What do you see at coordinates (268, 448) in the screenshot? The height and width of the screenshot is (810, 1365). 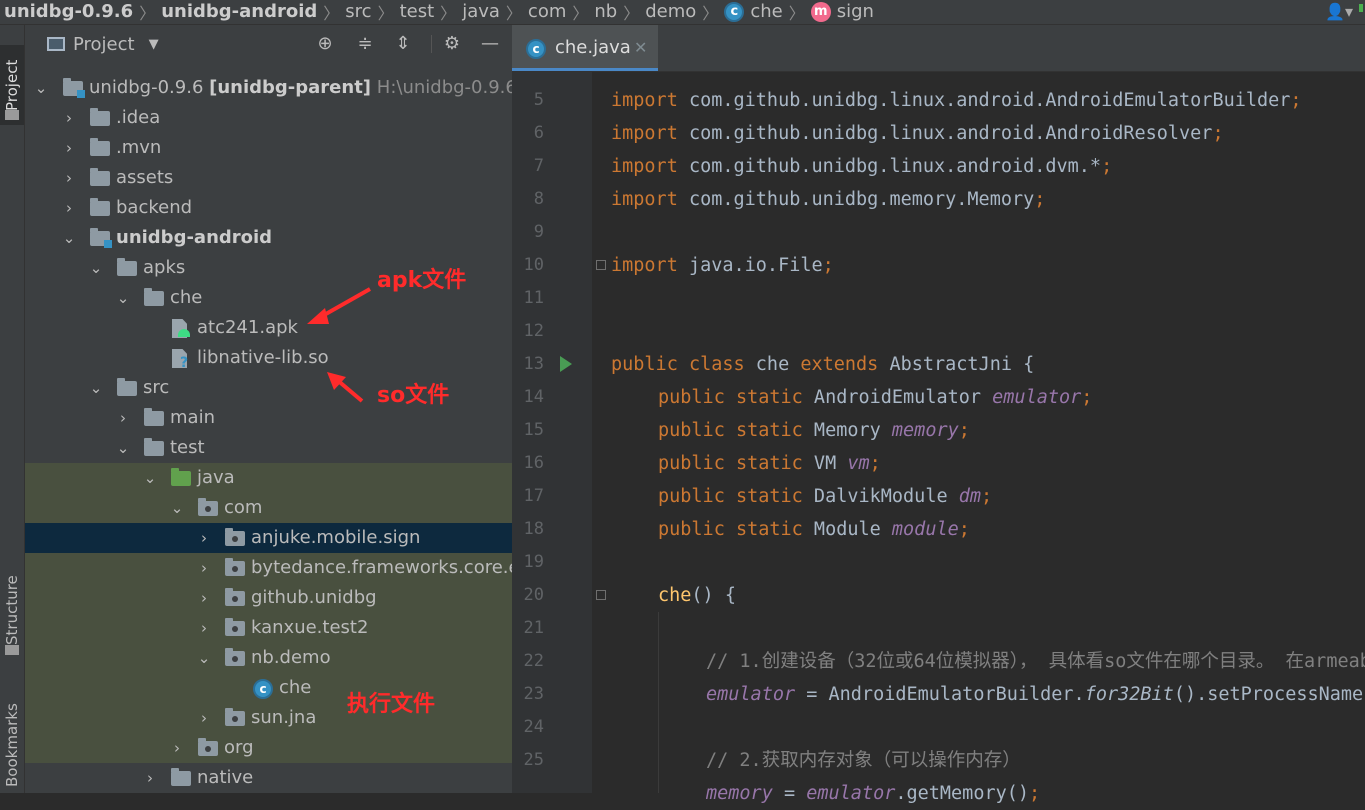 I see `tree-item-test: ⌄ test` at bounding box center [268, 448].